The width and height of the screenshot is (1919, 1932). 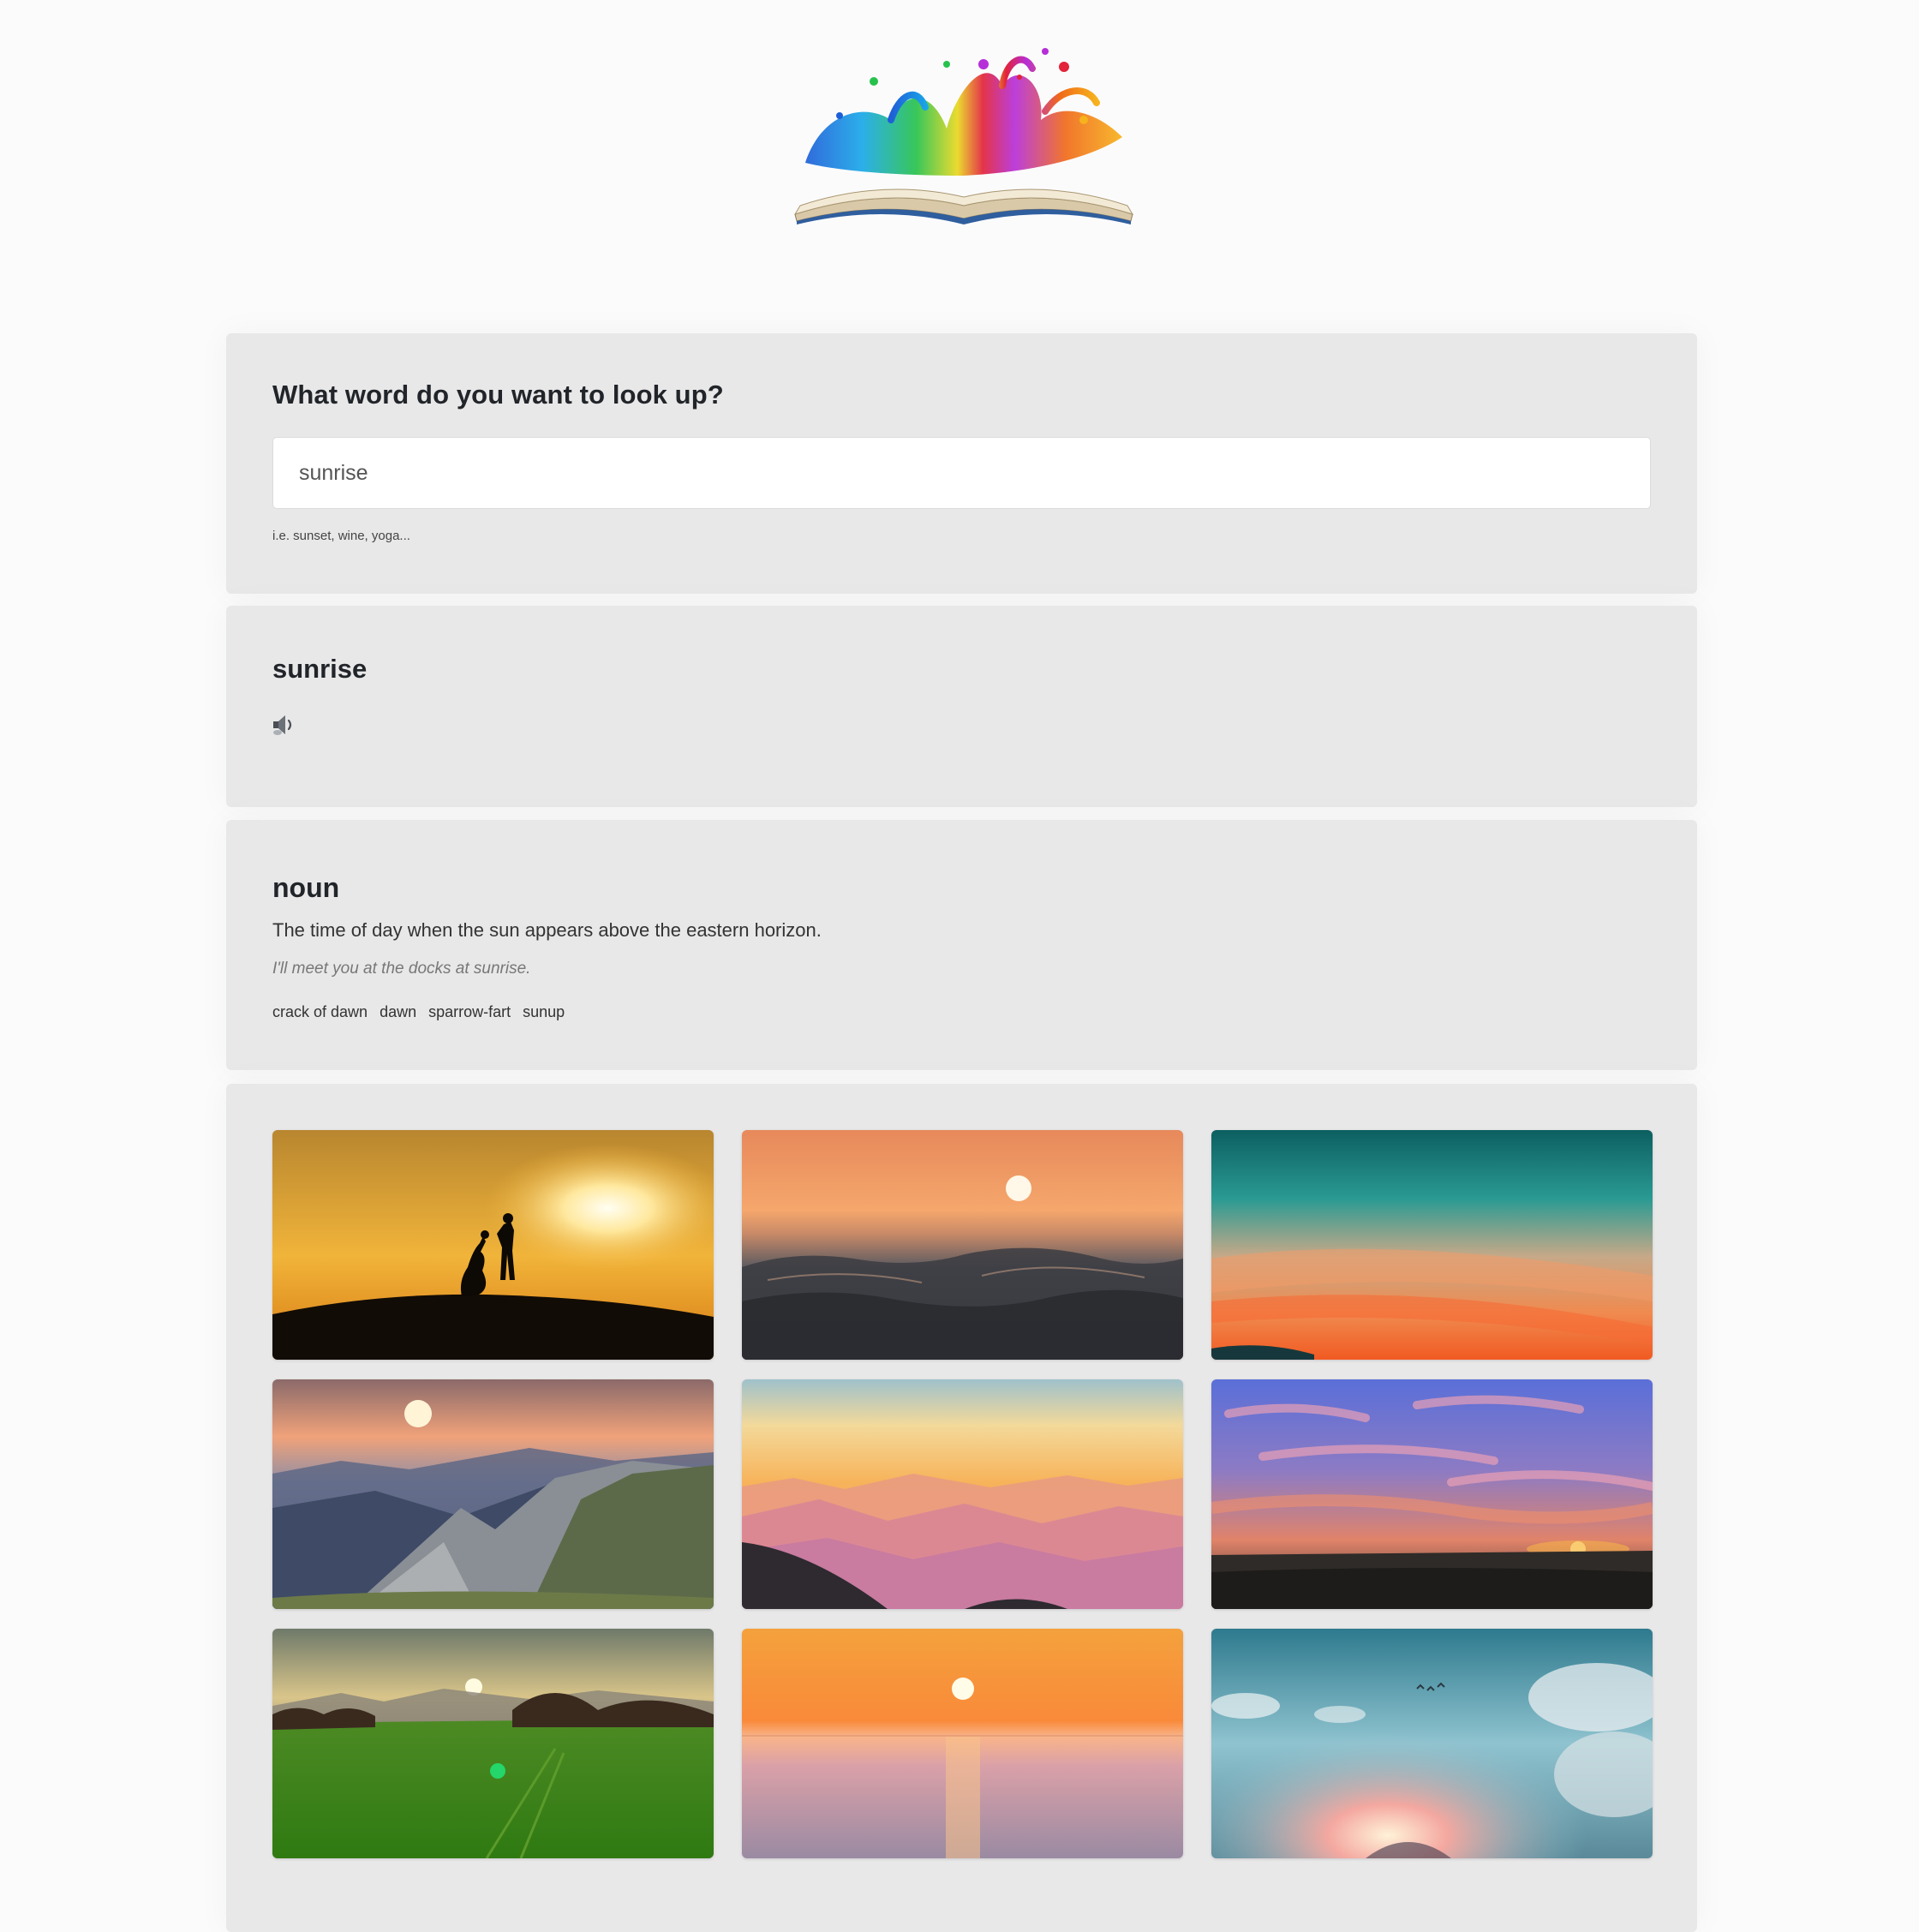 What do you see at coordinates (469, 1012) in the screenshot?
I see `synonym-item: sparrow-fart` at bounding box center [469, 1012].